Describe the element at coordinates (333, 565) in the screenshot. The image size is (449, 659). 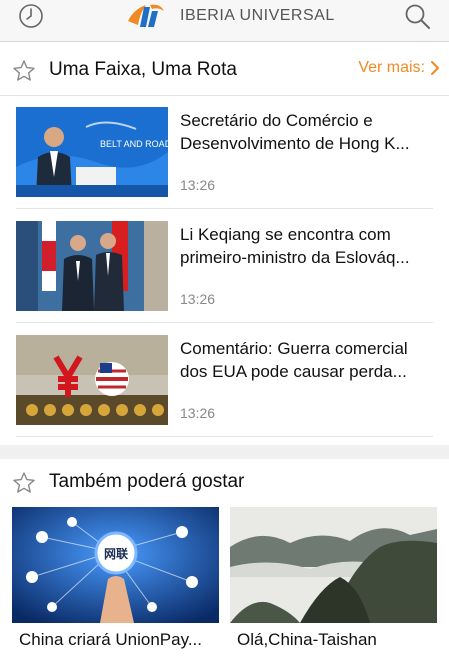
I see `card-thumbnail` at that location.